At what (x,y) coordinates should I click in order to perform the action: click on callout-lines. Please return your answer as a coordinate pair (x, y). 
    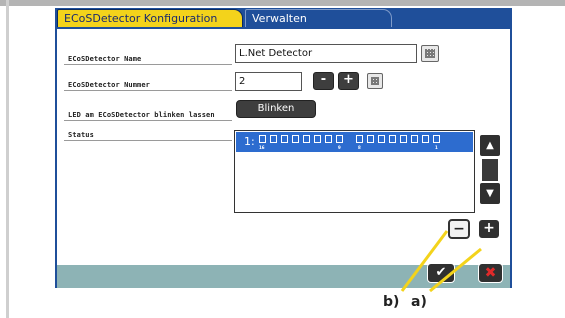
    Looking at the image, I should click on (441, 261).